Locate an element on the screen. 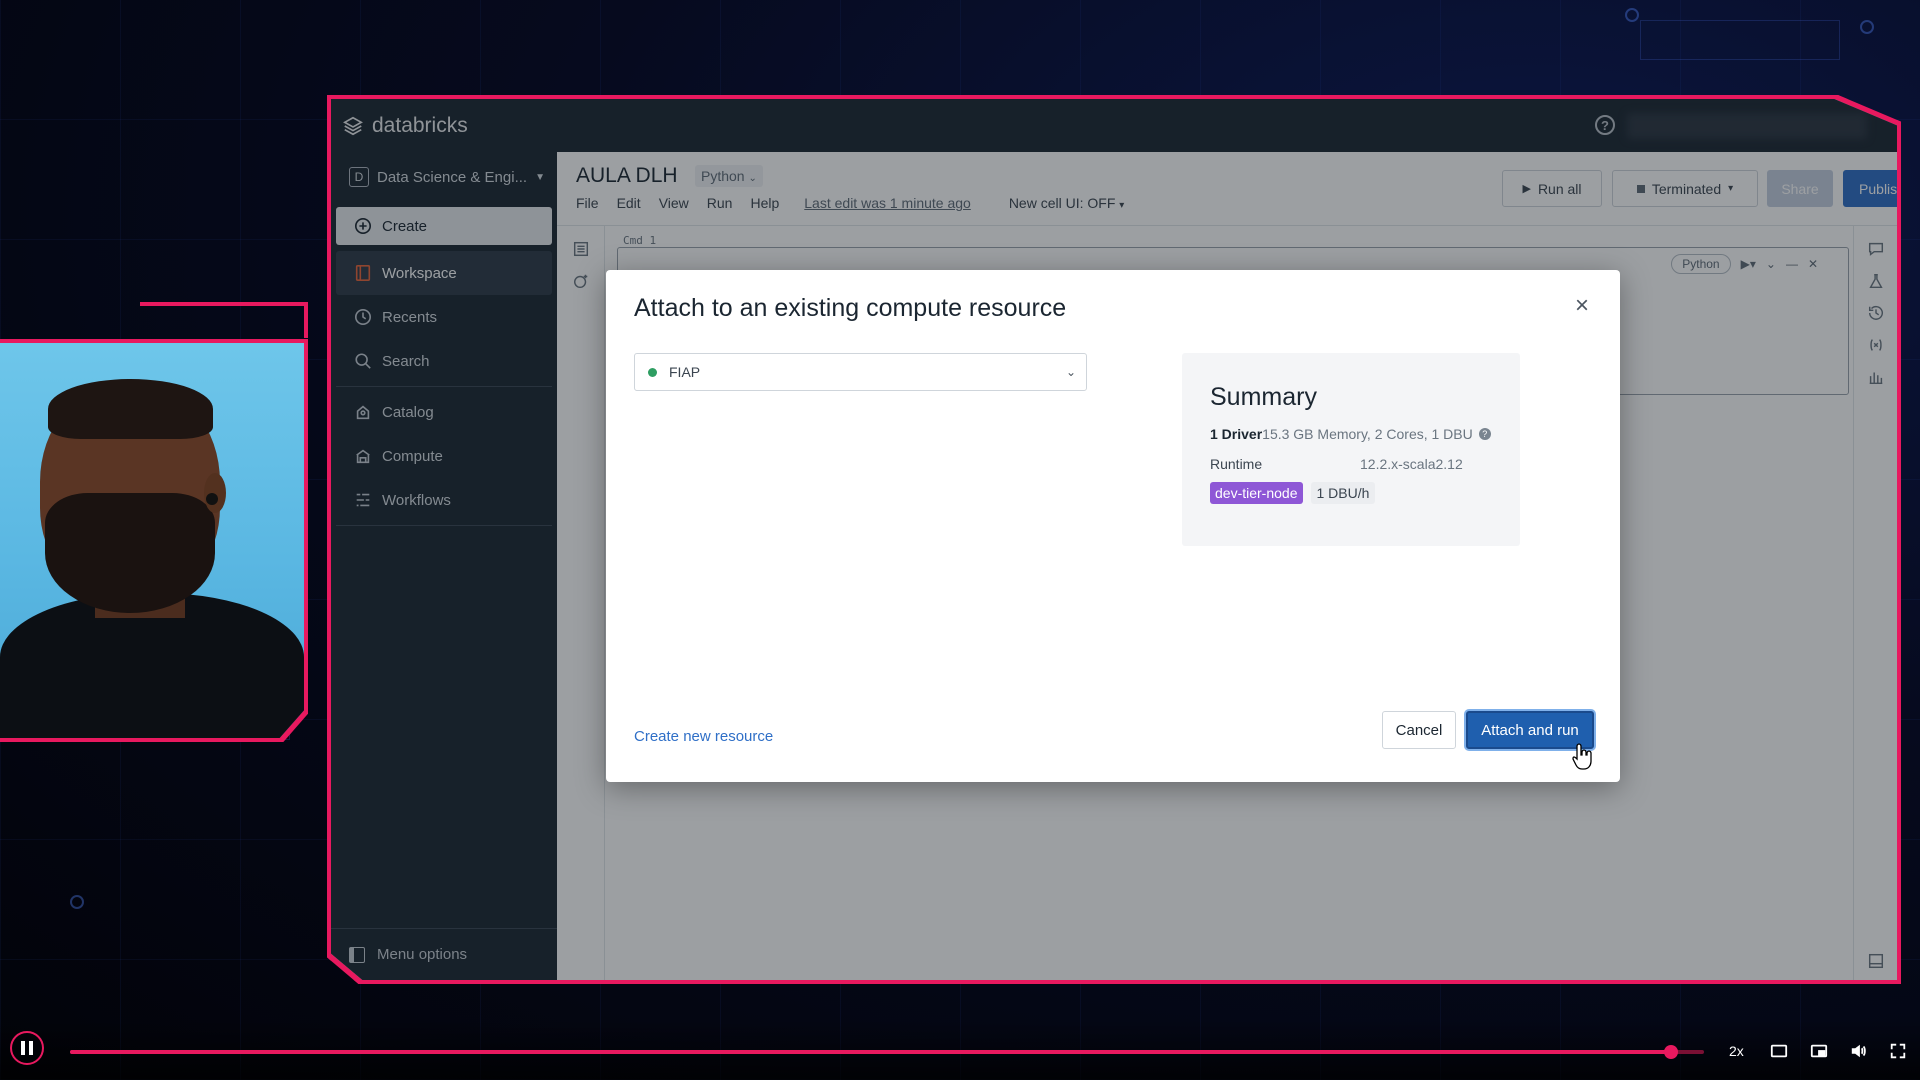 This screenshot has height=1080, width=1920. status-dot-icon is located at coordinates (652, 372).